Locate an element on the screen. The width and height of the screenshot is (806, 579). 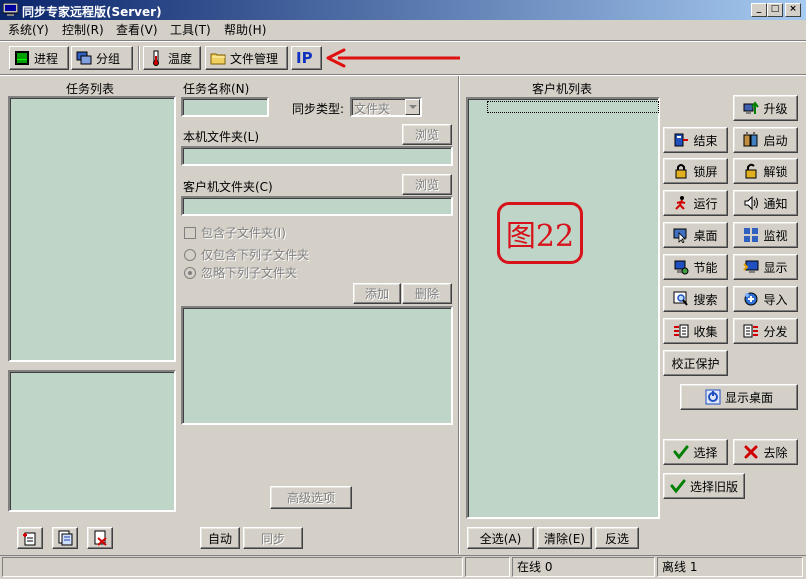
task-name-label: 任务名称(N) is located at coordinates (216, 89).